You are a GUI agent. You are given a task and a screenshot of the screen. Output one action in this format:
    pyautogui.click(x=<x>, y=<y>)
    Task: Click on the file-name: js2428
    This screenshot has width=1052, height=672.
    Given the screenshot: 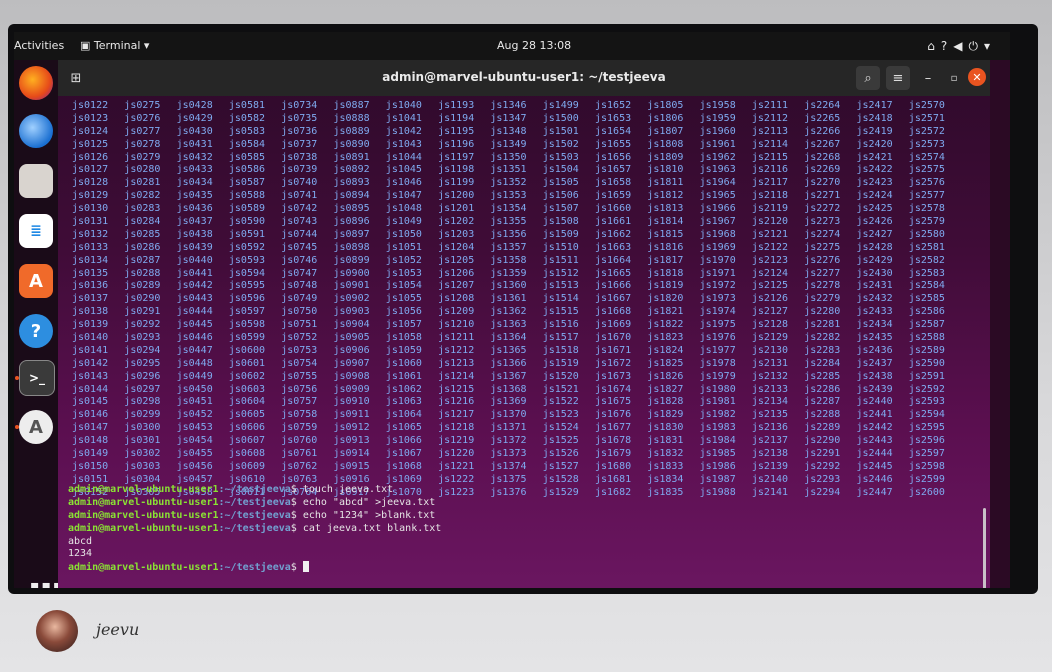 What is the action you would take?
    pyautogui.click(x=874, y=247)
    